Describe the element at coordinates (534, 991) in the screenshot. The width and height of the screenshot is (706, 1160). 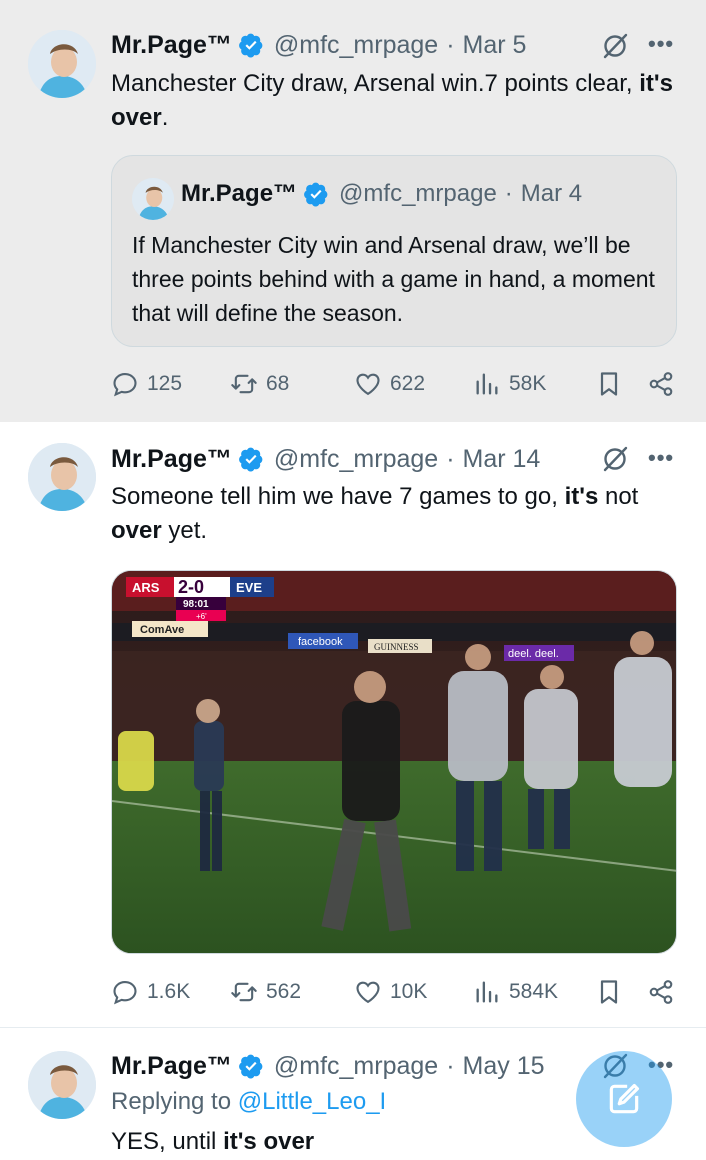
I see `views-count: 584K` at that location.